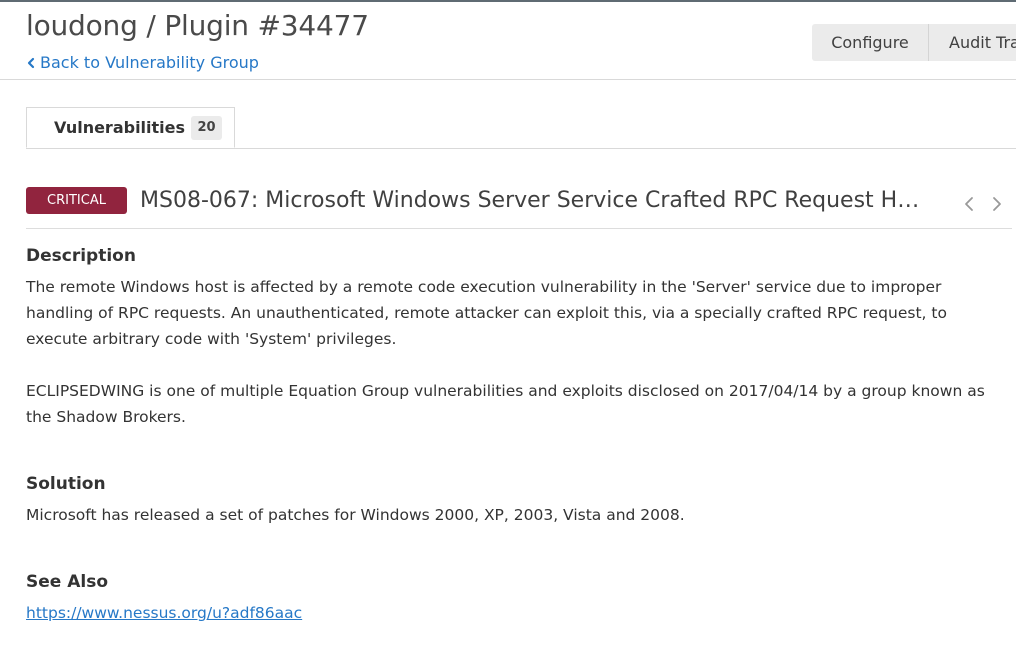  Describe the element at coordinates (106, 417) in the screenshot. I see `description-line: the Shadow Brokers.` at that location.